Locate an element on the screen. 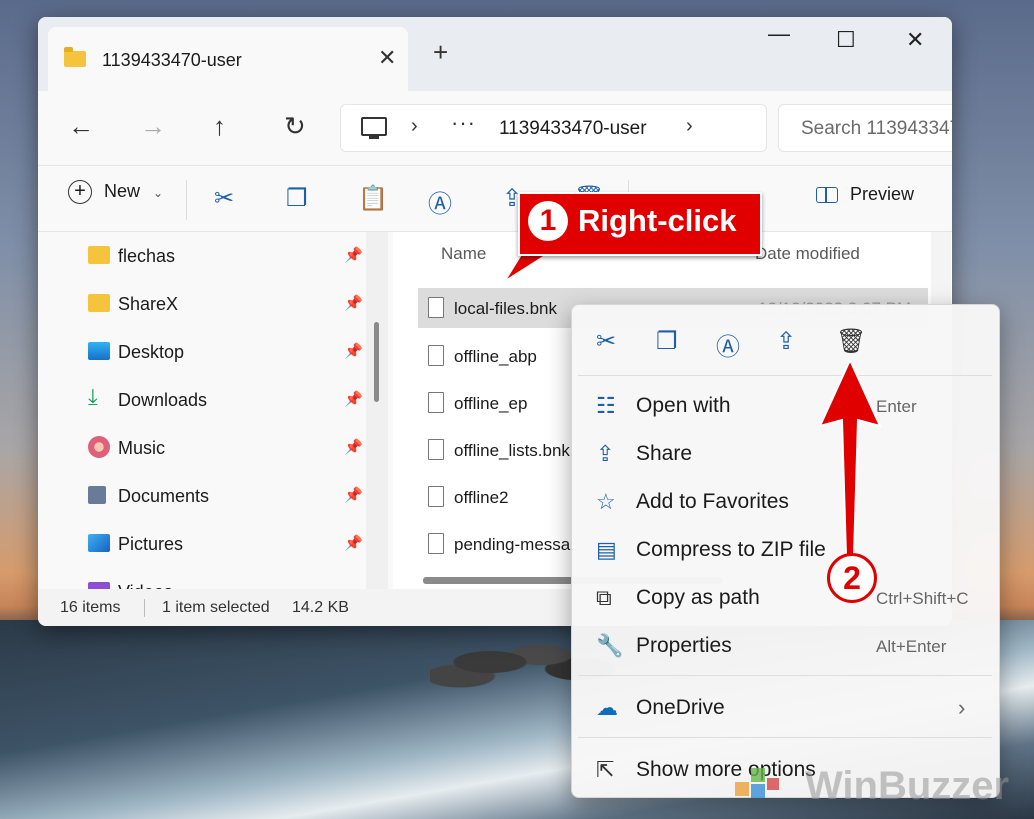  search-box: Search 1139433470-user is located at coordinates (865, 128).